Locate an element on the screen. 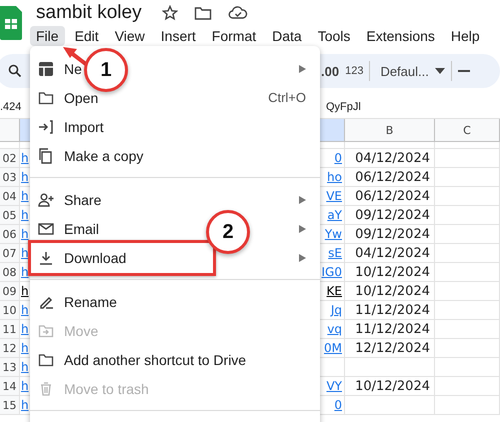 This screenshot has height=422, width=500. row-number: 10 is located at coordinates (10, 310).